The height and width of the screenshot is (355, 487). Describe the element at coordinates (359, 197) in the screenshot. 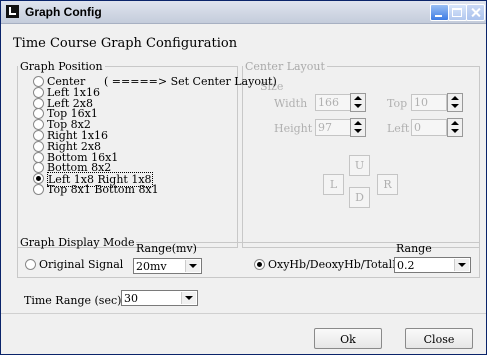

I see `move-down-button: D` at that location.